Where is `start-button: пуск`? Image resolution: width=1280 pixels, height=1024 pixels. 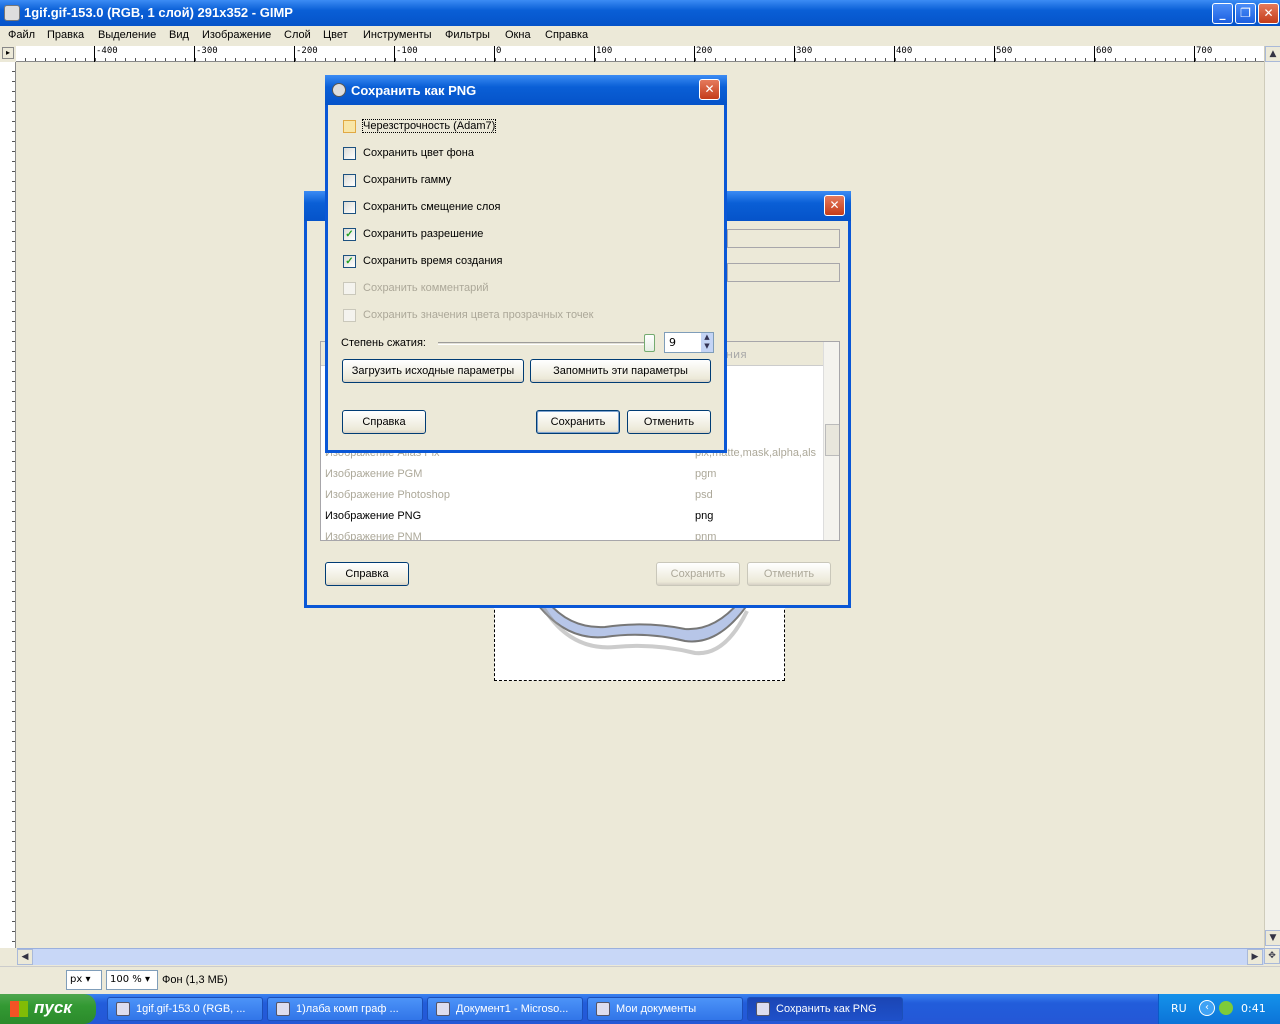 start-button: пуск is located at coordinates (48, 1009).